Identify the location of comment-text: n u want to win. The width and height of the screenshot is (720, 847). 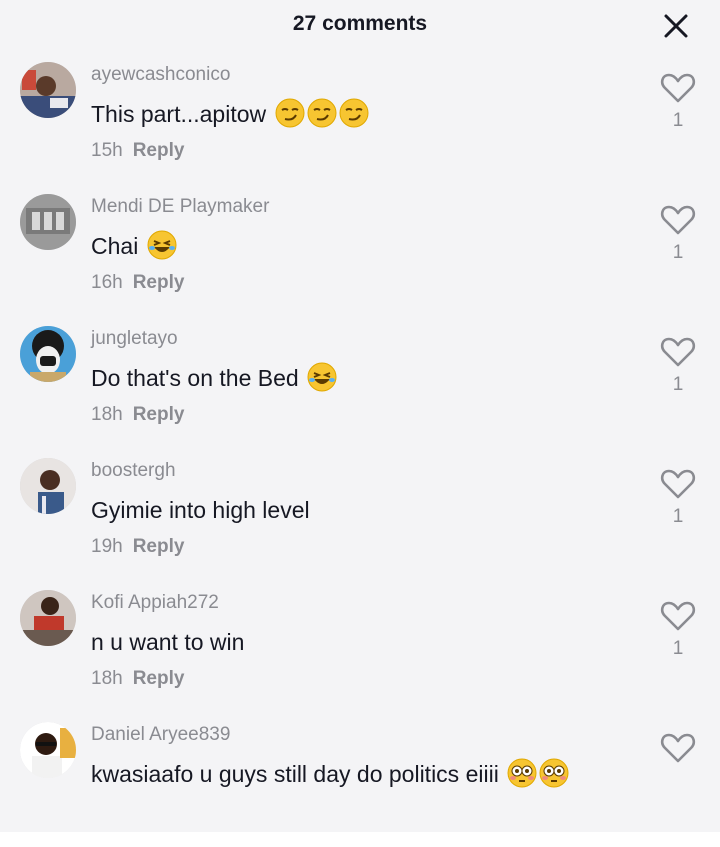
(168, 642).